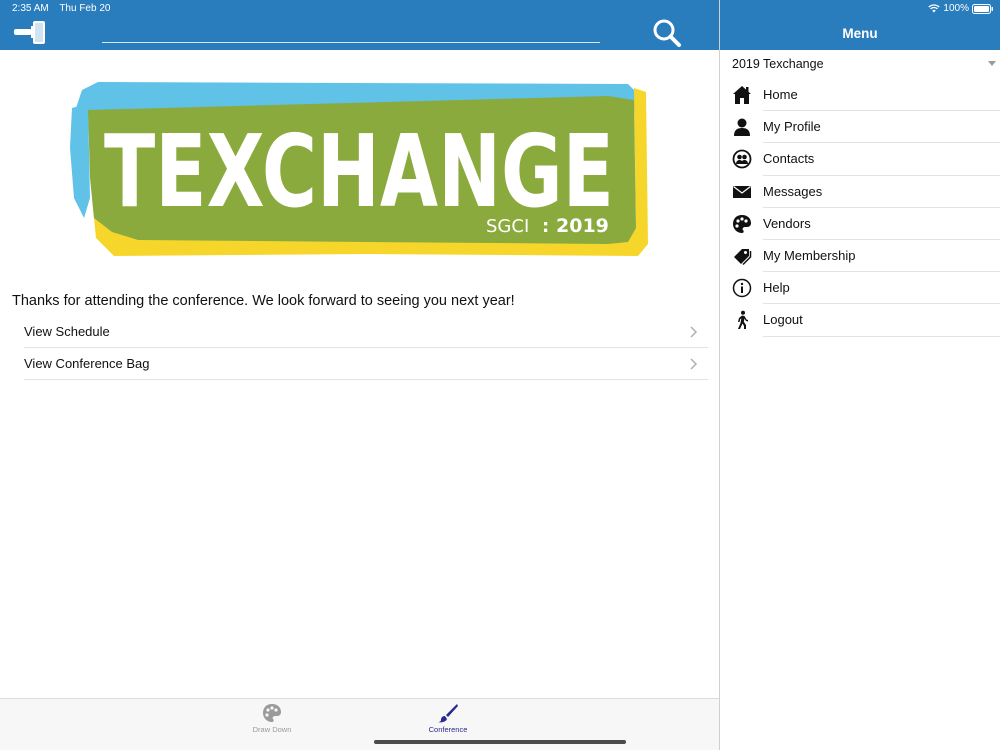 Image resolution: width=1000 pixels, height=750 pixels. I want to click on tab-draw-down-label: Draw Down, so click(272, 729).